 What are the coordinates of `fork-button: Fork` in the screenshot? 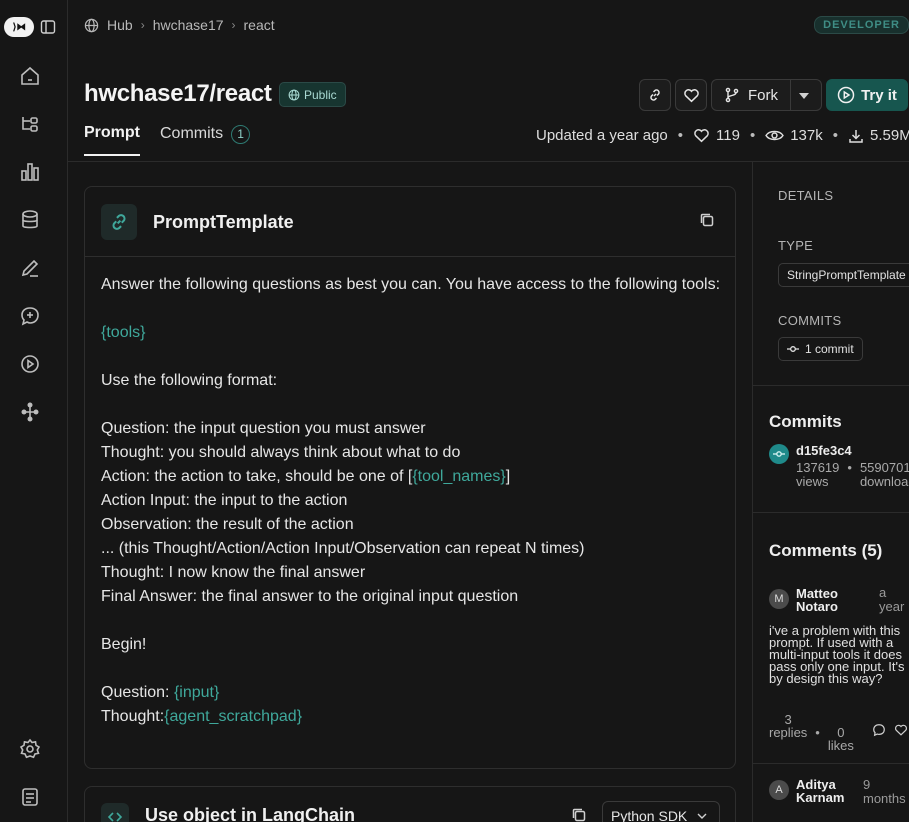 It's located at (766, 95).